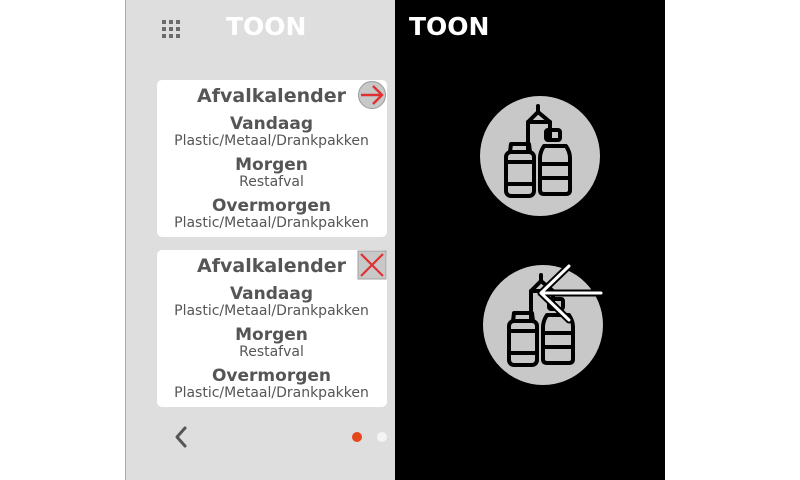 The width and height of the screenshot is (800, 480). I want to click on page-indicator-dot-active, so click(357, 437).